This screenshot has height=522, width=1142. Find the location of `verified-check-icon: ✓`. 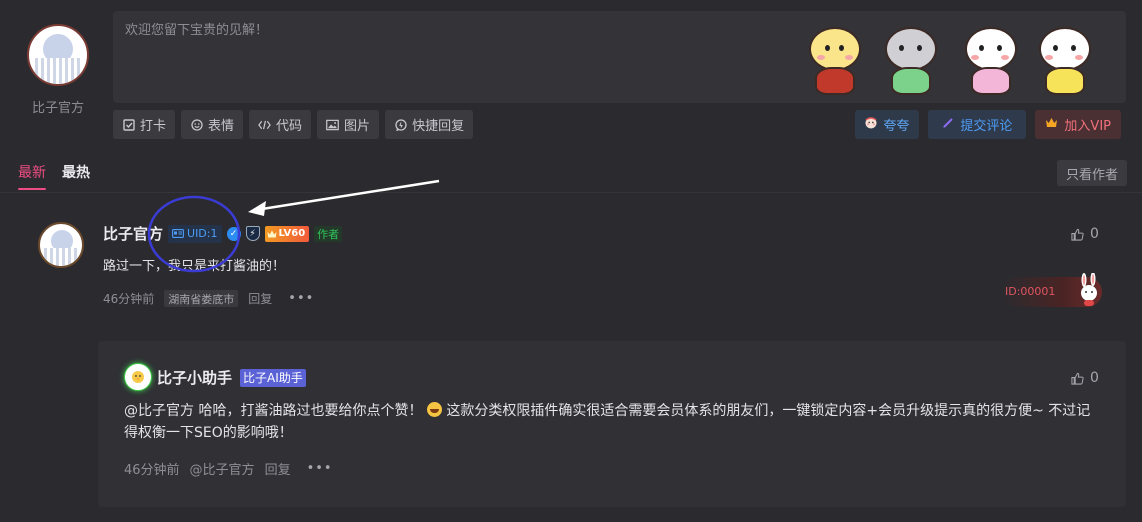

verified-check-icon: ✓ is located at coordinates (233, 233).